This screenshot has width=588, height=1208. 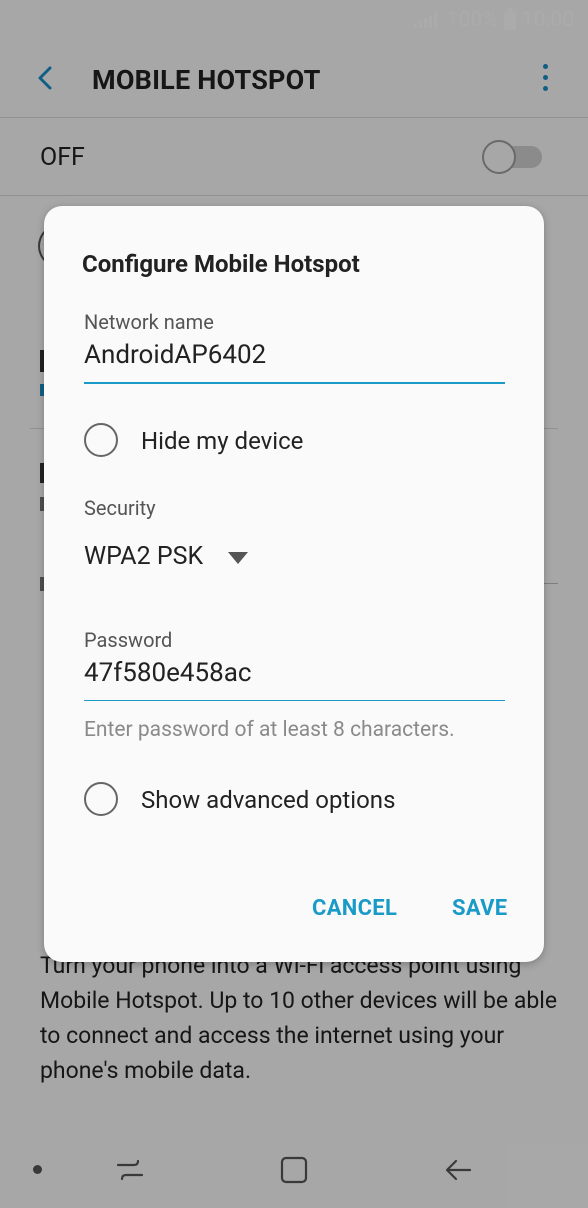 What do you see at coordinates (294, 673) in the screenshot?
I see `password-input` at bounding box center [294, 673].